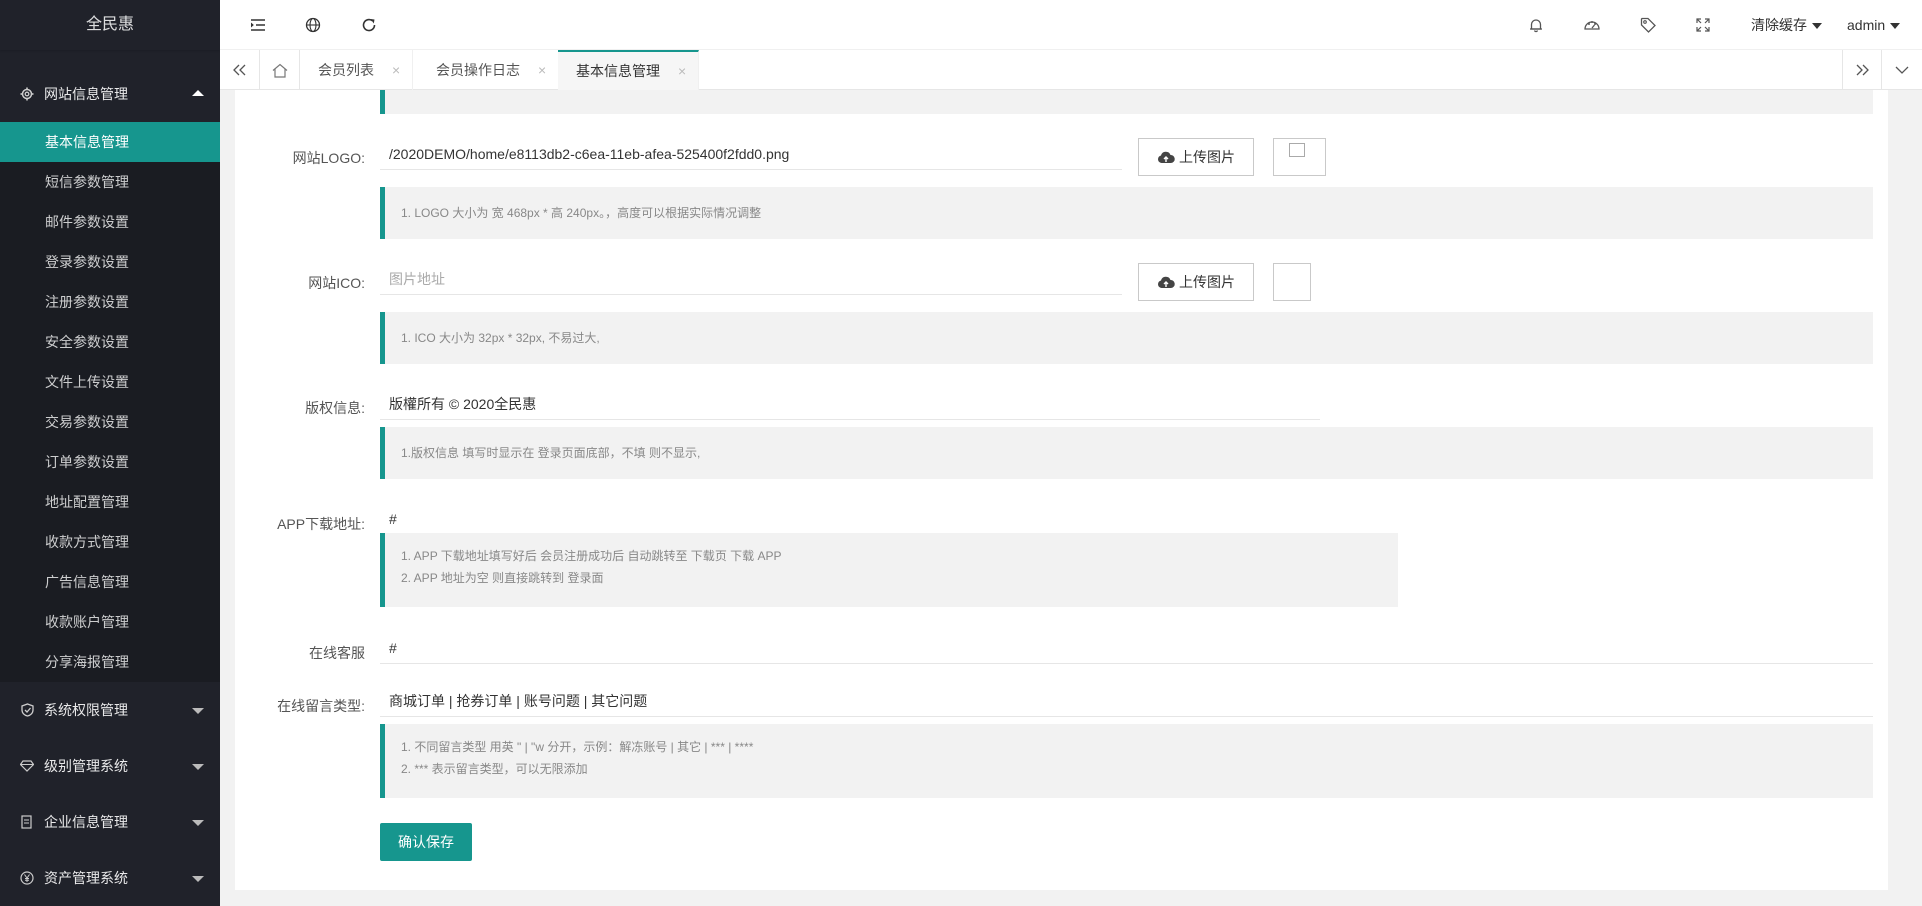 This screenshot has width=1922, height=906. I want to click on tab-label: 会员操作日志, so click(478, 70).